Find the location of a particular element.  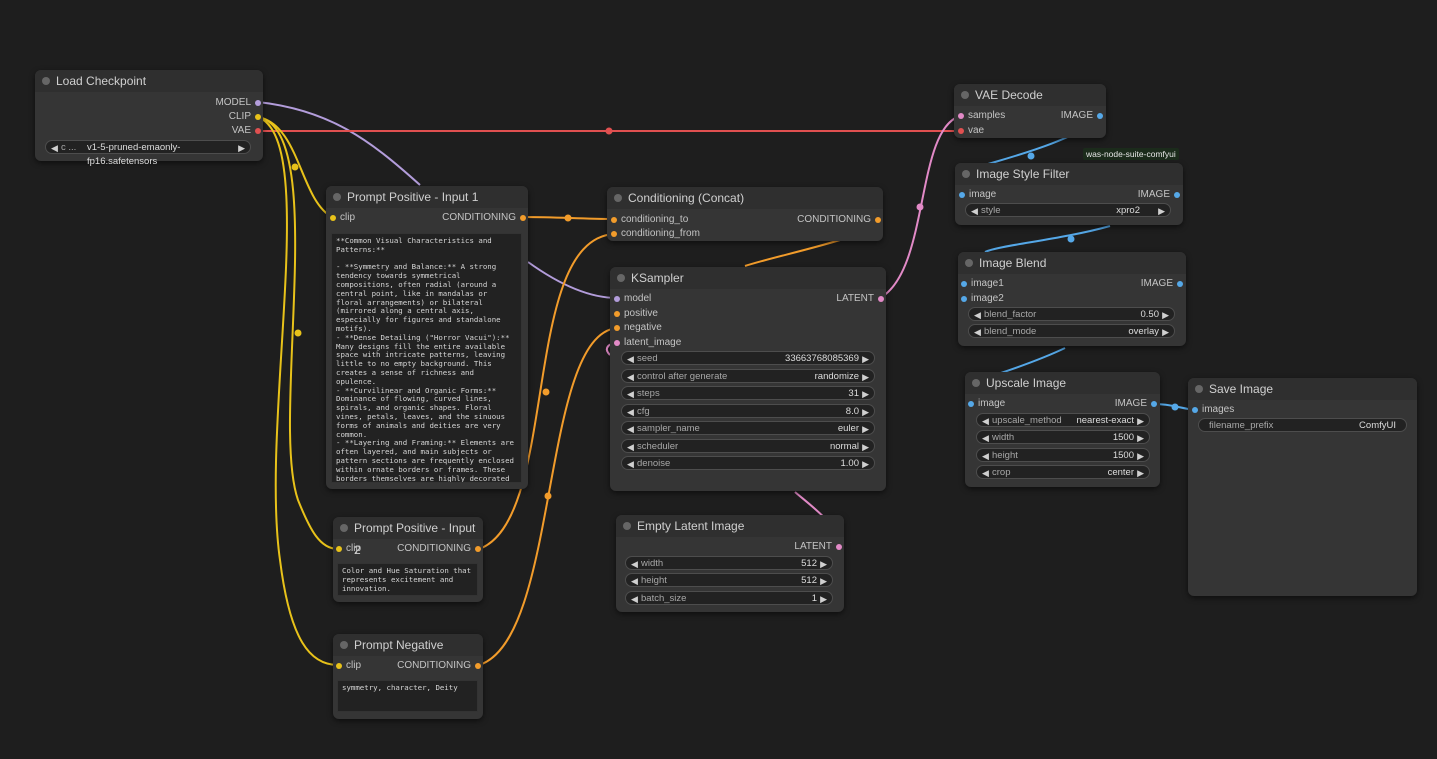

seed-widget: ◀ seed 33663768085369 ▶ is located at coordinates (748, 358).